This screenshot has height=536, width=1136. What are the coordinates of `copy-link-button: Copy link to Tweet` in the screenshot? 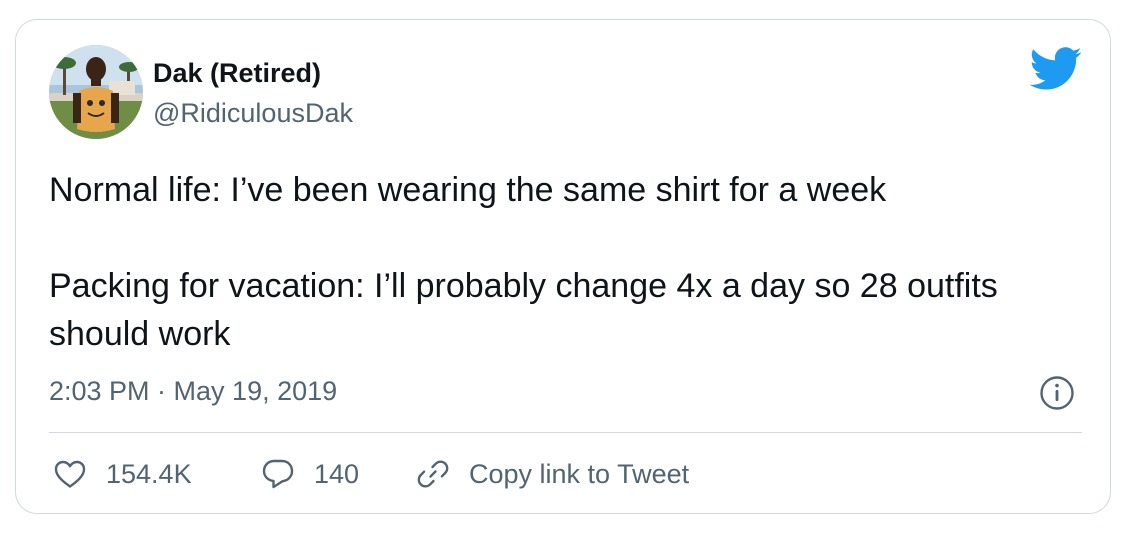 It's located at (552, 474).